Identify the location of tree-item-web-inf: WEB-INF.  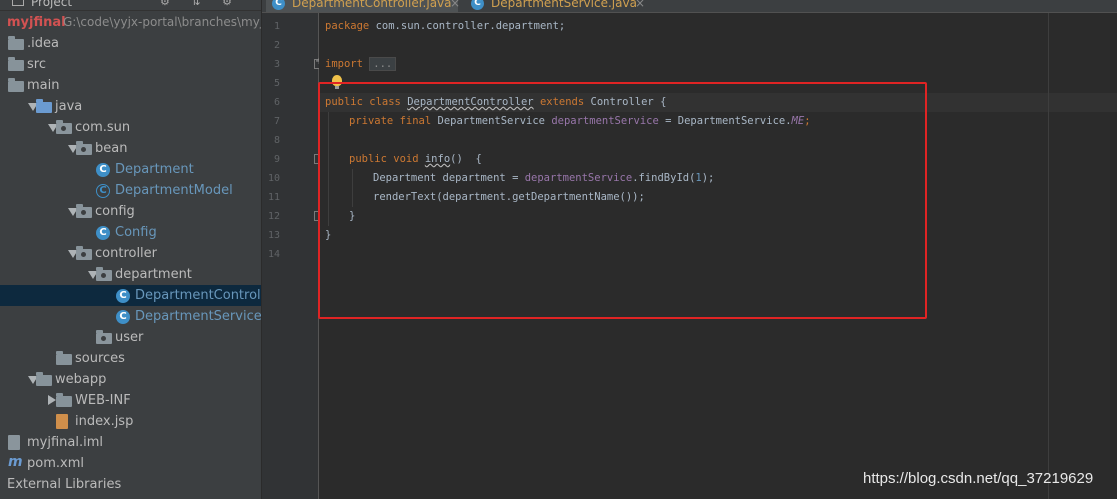
(130, 400).